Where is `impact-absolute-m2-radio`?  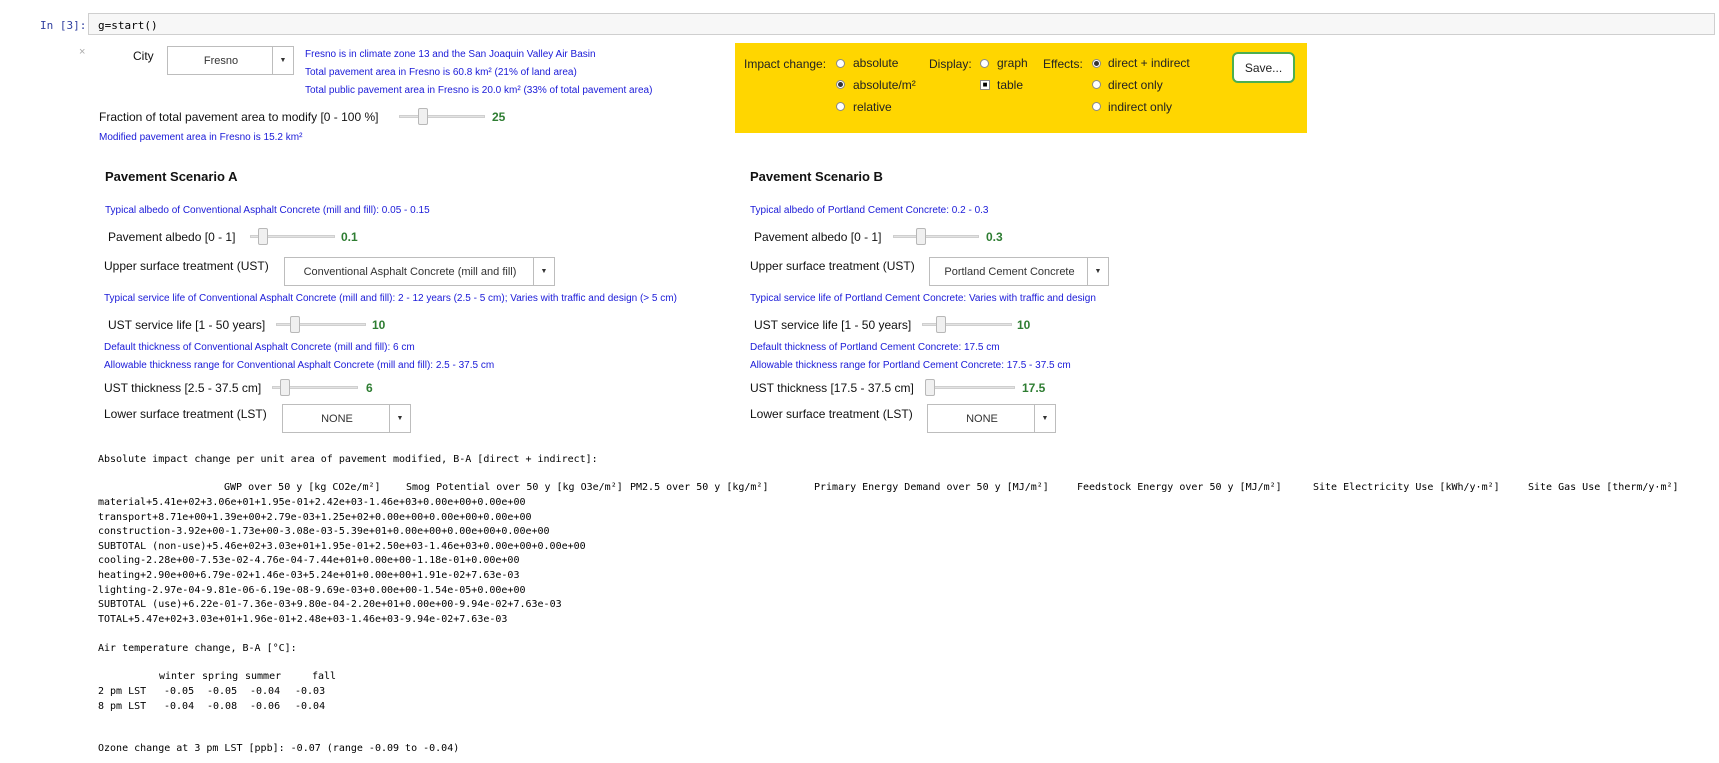 impact-absolute-m2-radio is located at coordinates (840, 84).